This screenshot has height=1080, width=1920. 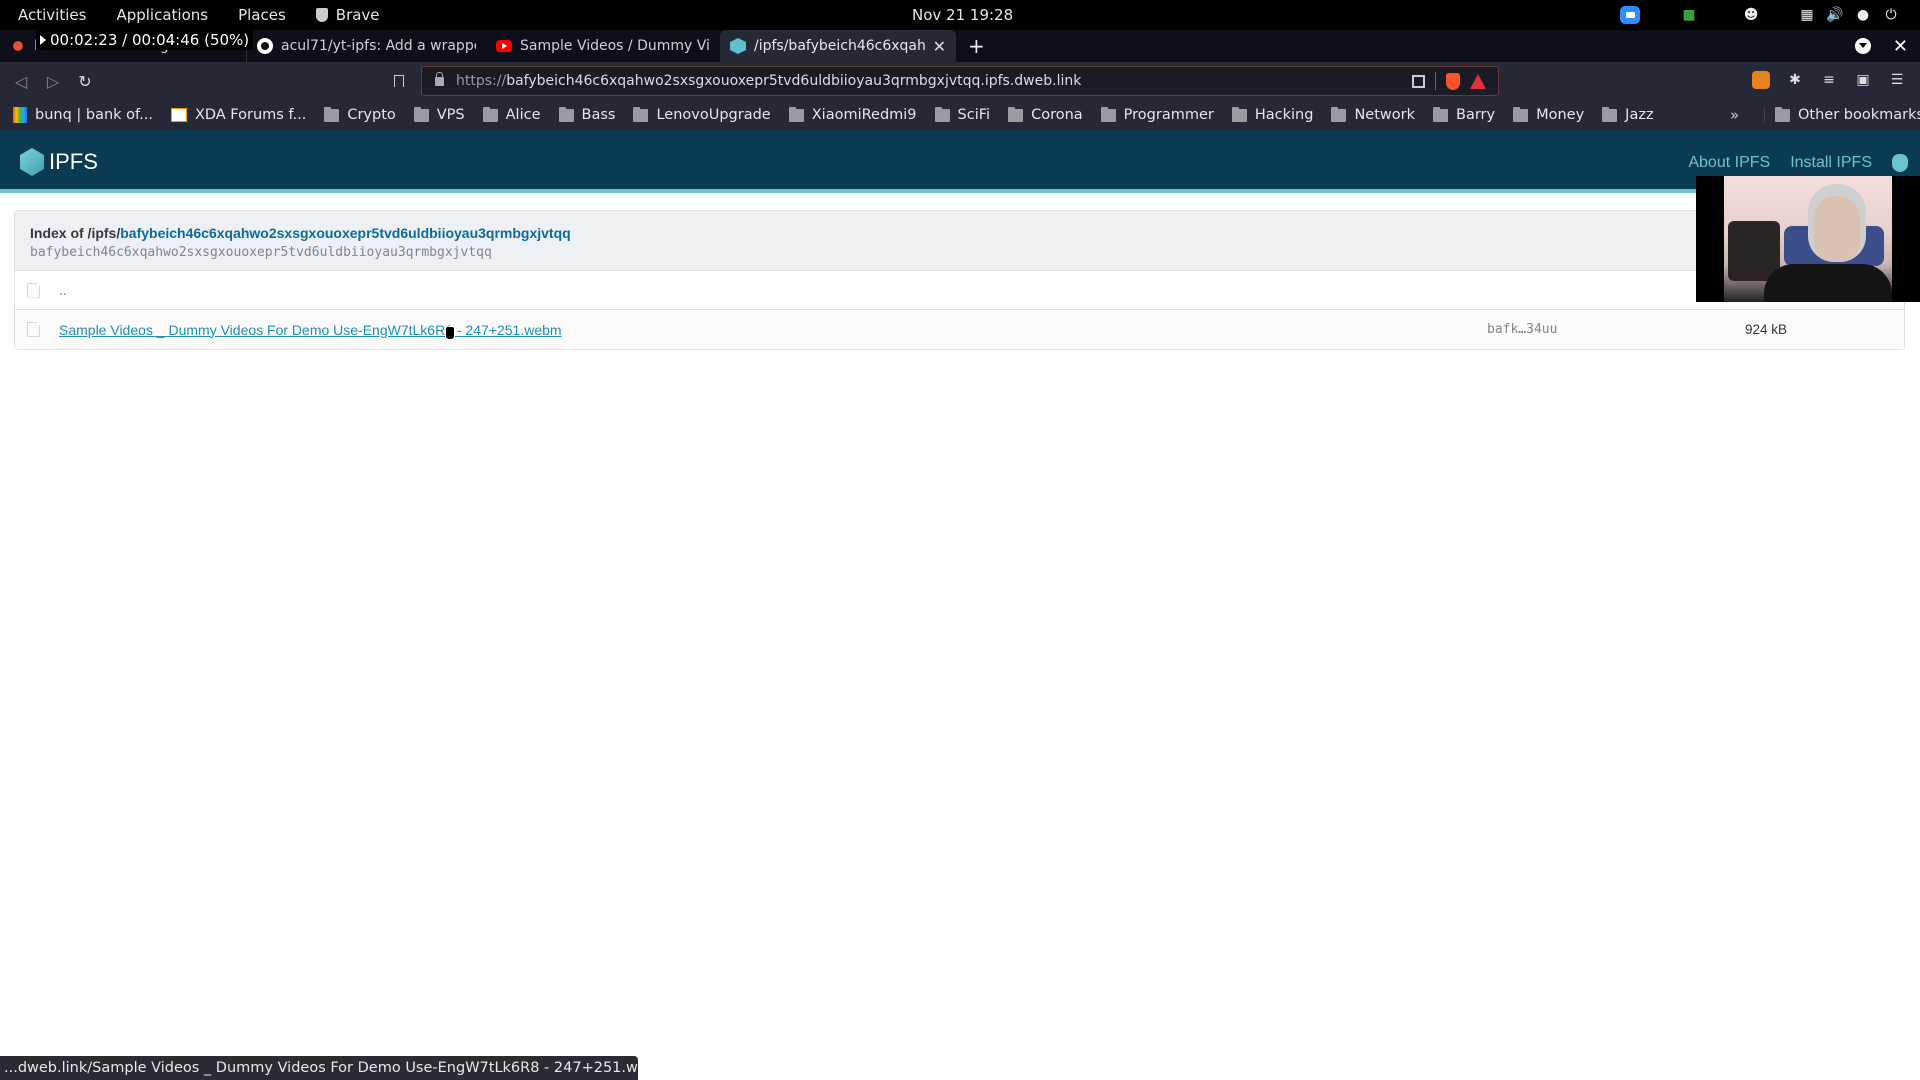 I want to click on tab-youtube: Sample Videos / Dummy Videos, so click(x=603, y=46).